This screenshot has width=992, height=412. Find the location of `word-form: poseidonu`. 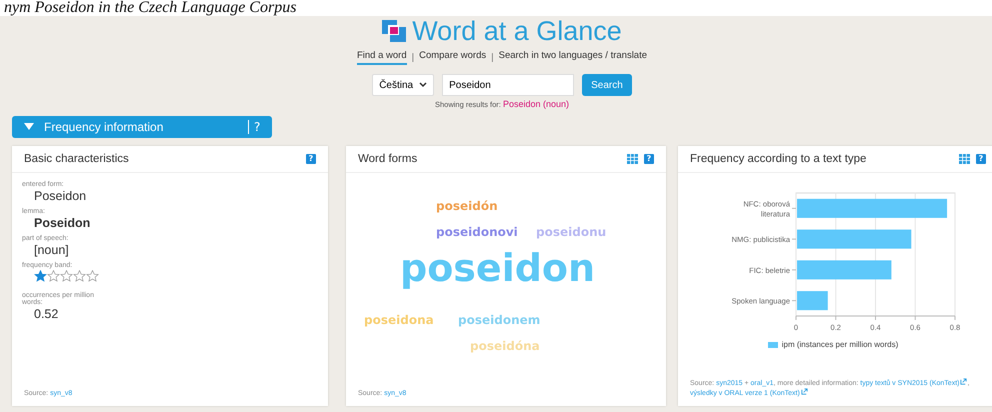

word-form: poseidonu is located at coordinates (571, 232).